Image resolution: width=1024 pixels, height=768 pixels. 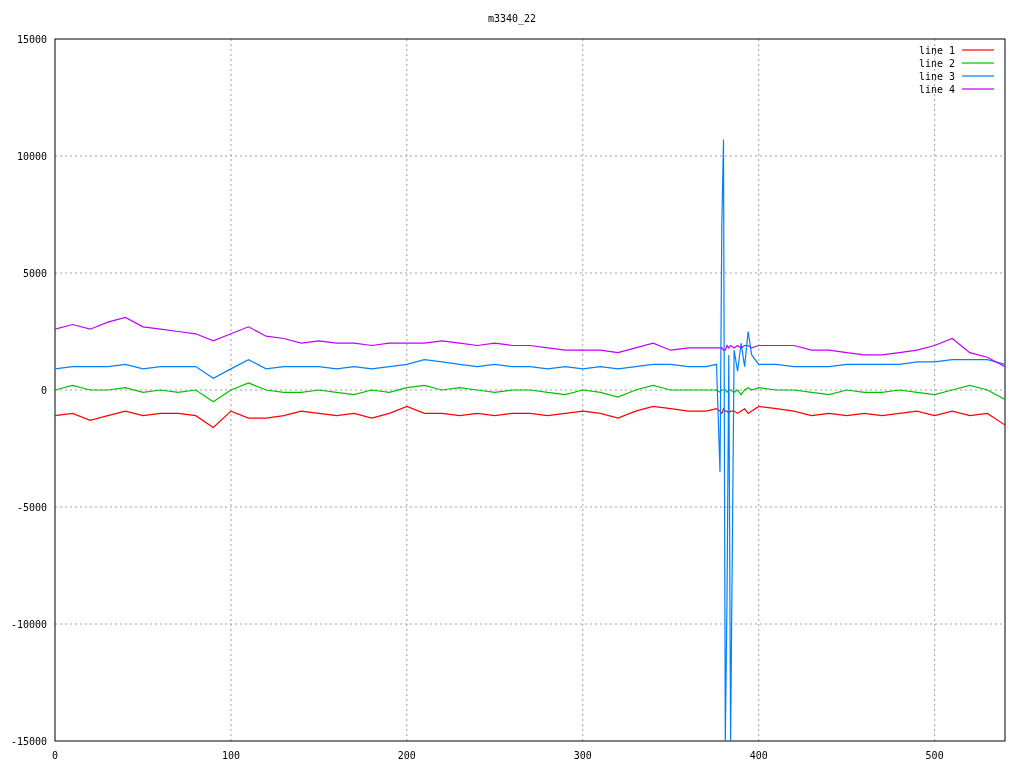 I want to click on y-tick-label: 0, so click(x=43, y=390).